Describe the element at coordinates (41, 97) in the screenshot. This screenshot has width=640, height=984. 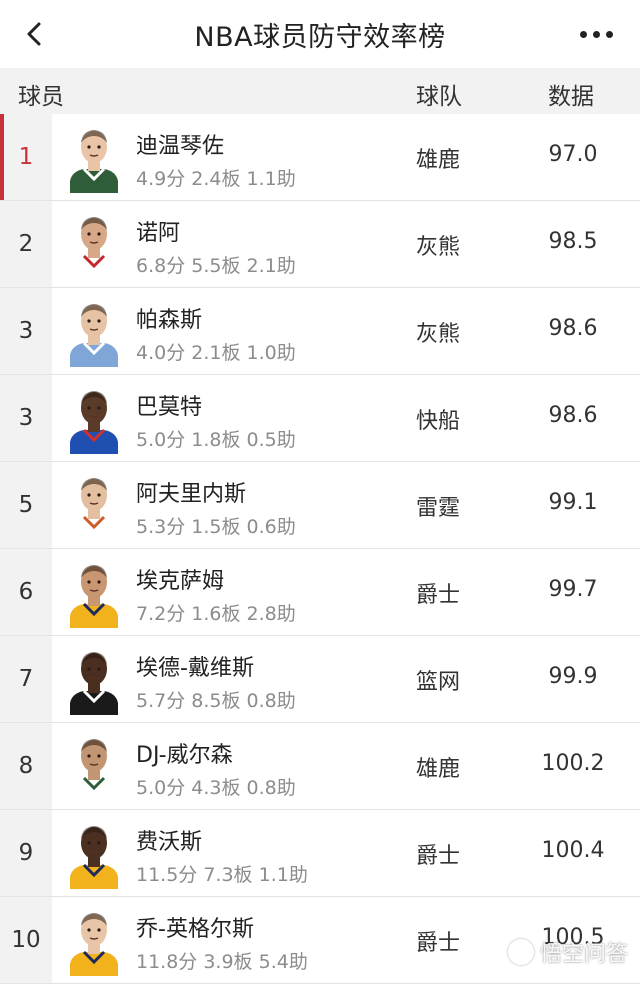
I see `column-header-player: 球员` at that location.